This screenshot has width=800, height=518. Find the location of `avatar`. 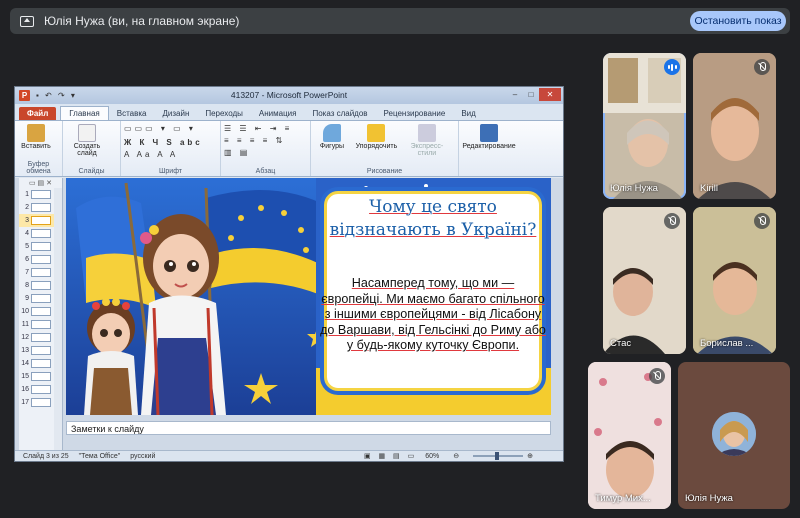

avatar is located at coordinates (734, 434).